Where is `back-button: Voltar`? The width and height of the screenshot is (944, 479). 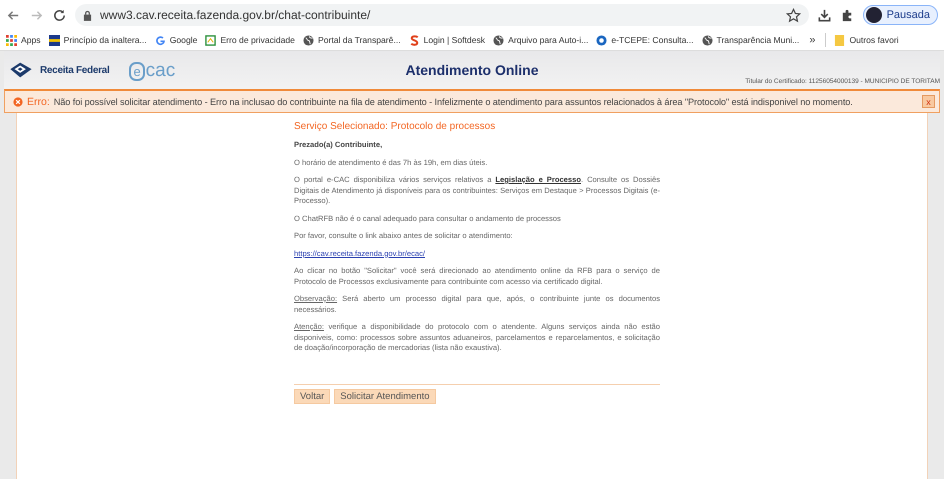 back-button: Voltar is located at coordinates (312, 396).